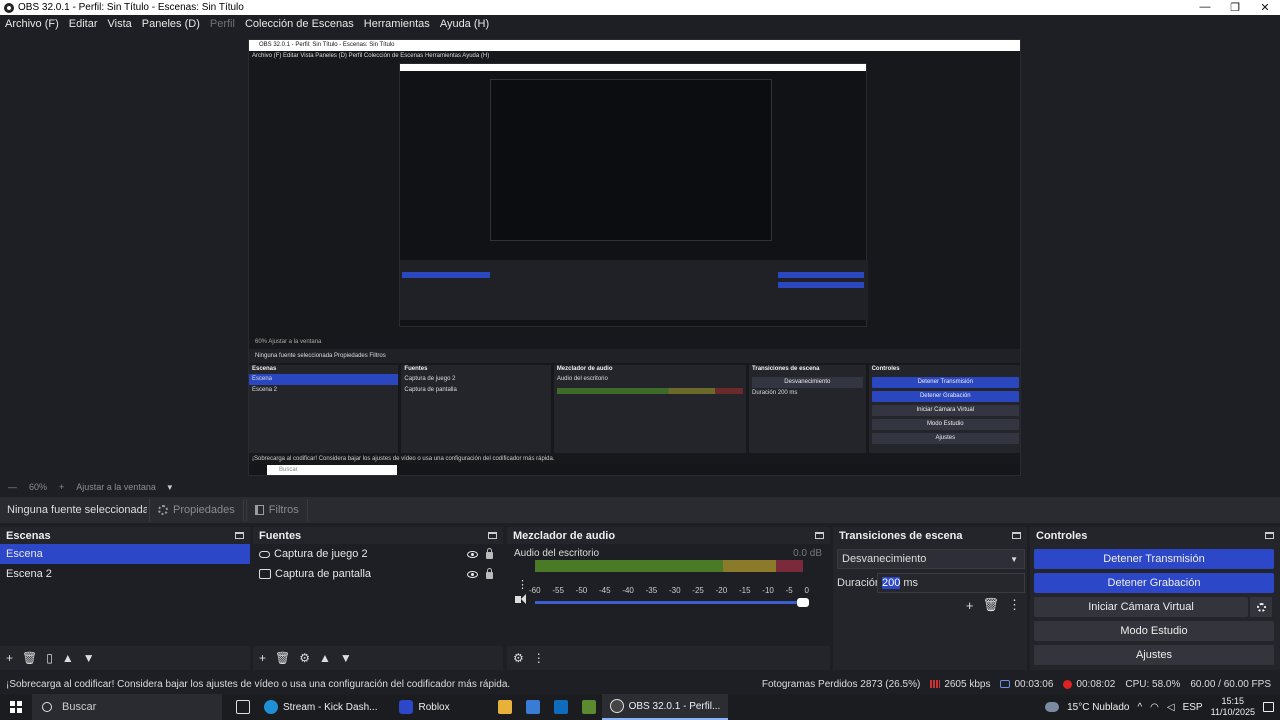  Describe the element at coordinates (304, 658) in the screenshot. I see `gear-icon: ⚙` at that location.